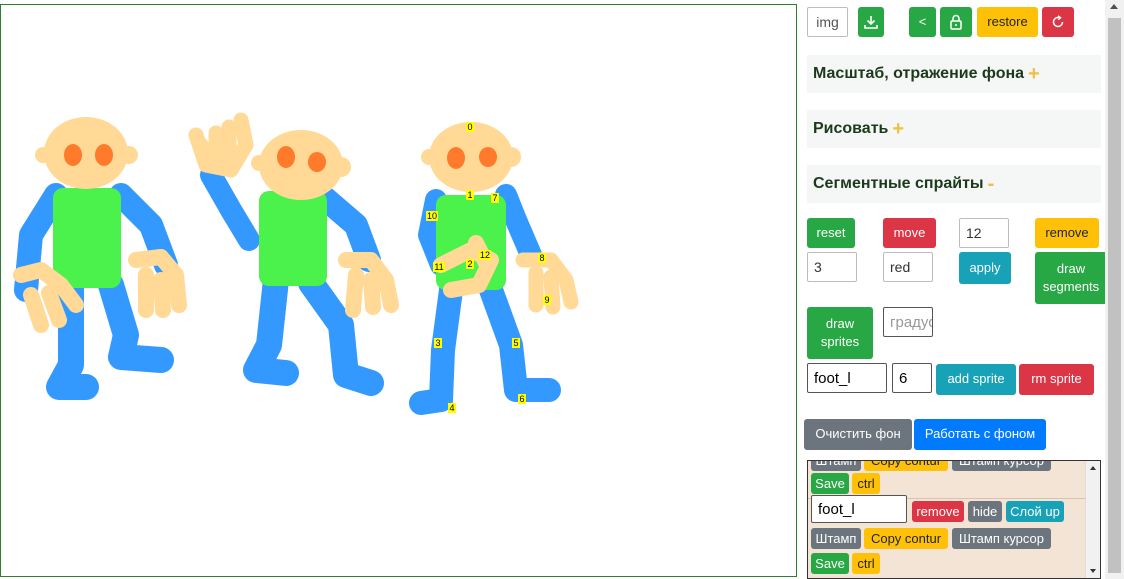  Describe the element at coordinates (1114, 295) in the screenshot. I see `scrollbar-thumb` at that location.